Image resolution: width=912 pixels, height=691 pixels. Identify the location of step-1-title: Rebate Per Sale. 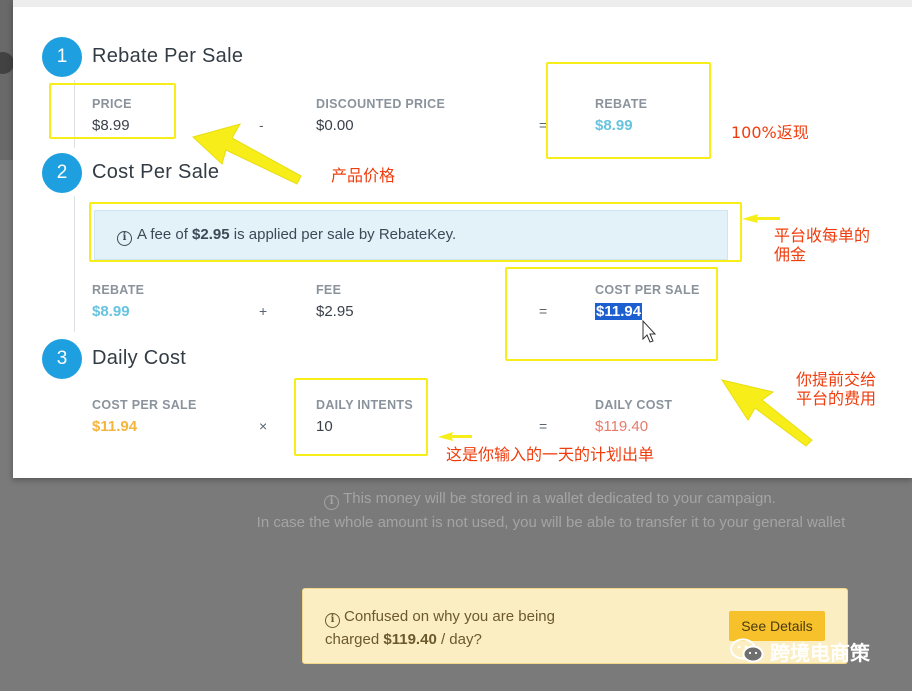
(168, 56).